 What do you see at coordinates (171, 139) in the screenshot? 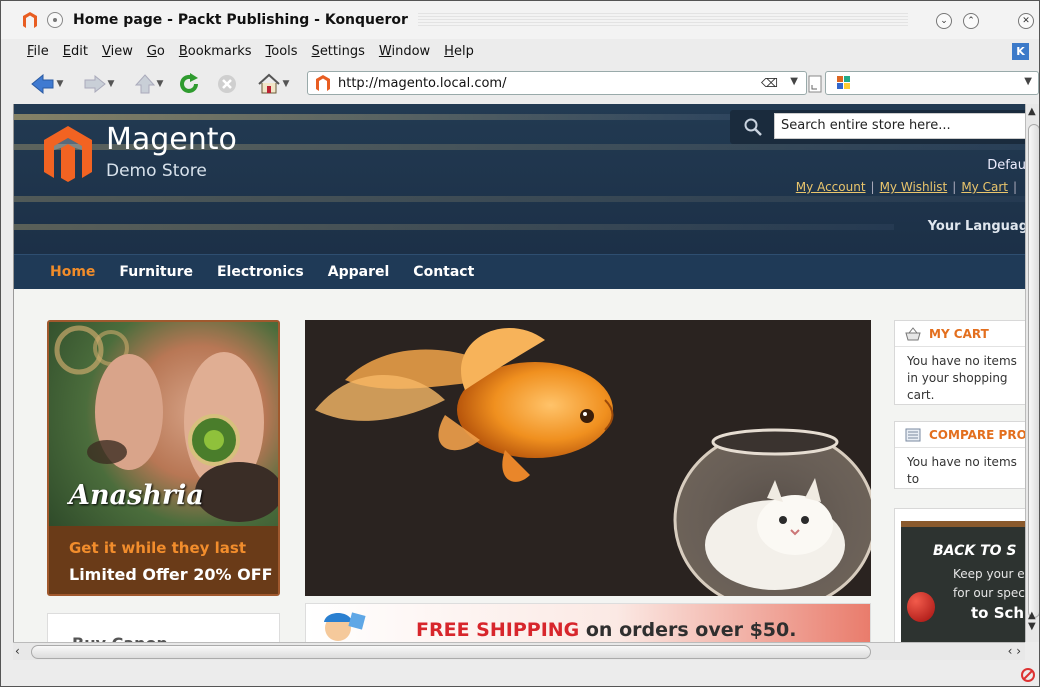
I see `store-brand-name: Magento` at bounding box center [171, 139].